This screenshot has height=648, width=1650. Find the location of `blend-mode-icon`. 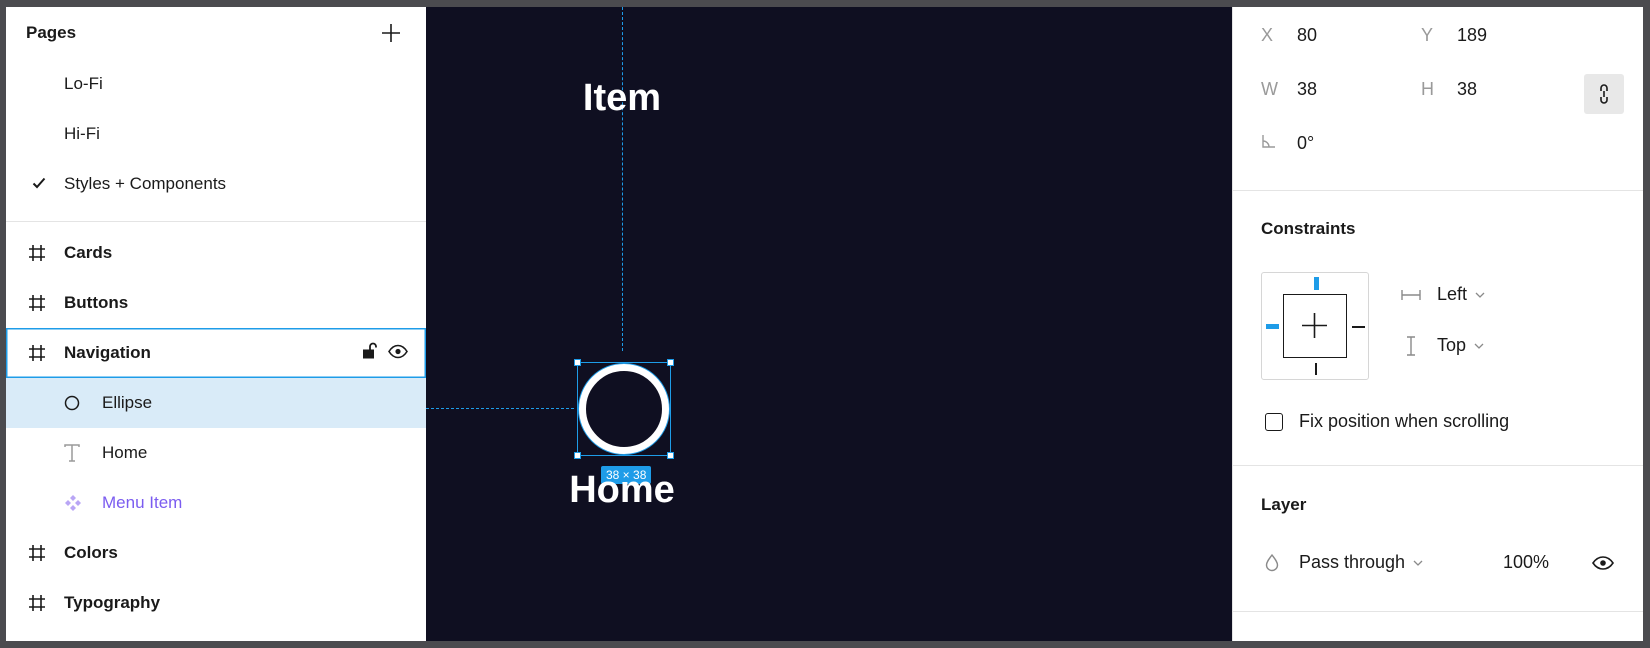

blend-mode-icon is located at coordinates (1272, 562).